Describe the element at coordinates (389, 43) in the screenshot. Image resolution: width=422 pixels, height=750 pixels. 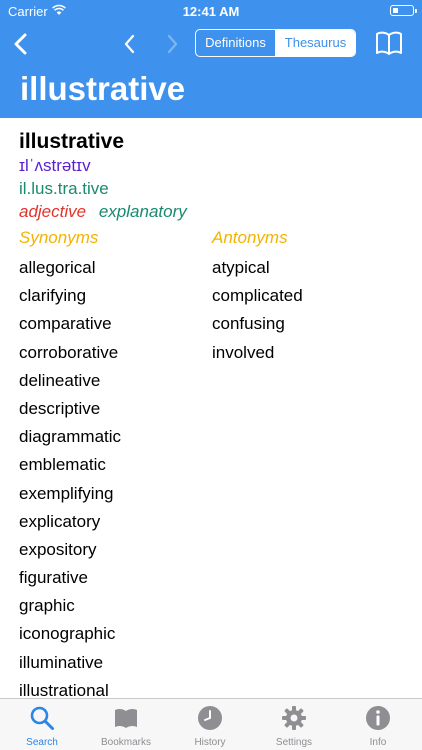
I see `book-icon` at that location.